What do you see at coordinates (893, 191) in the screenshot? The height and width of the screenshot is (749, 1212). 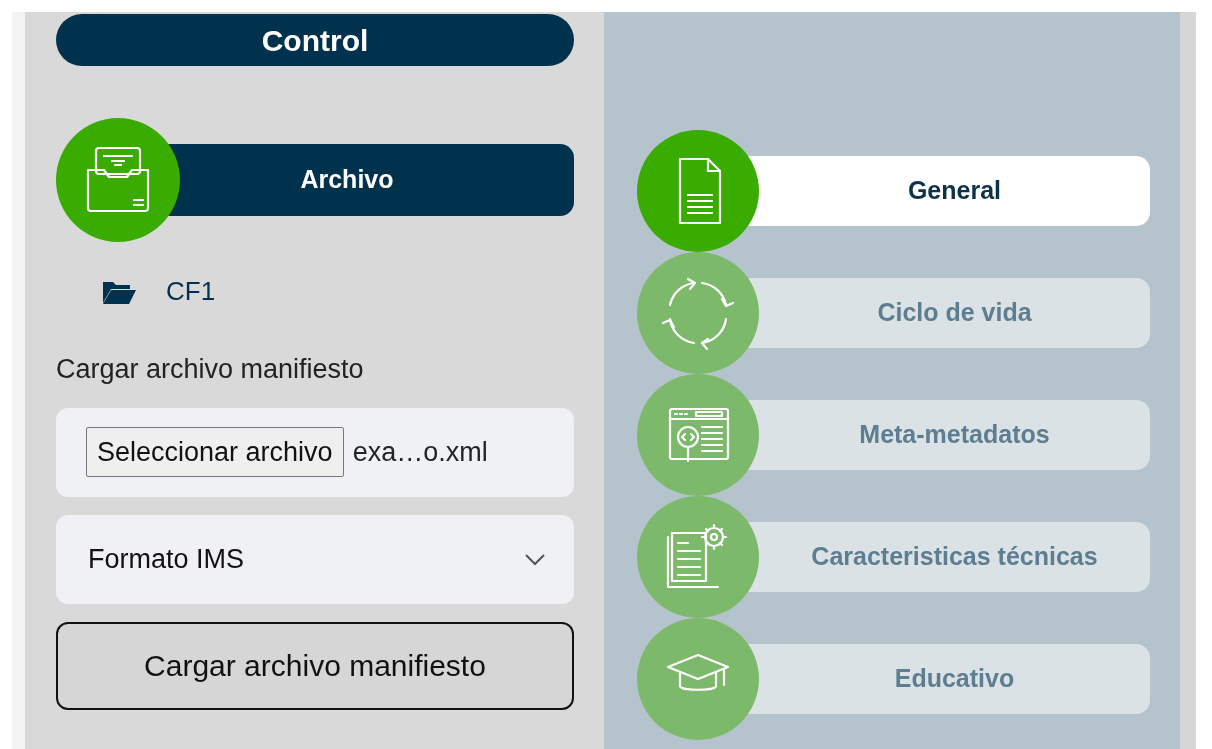 I see `category-tab: General` at bounding box center [893, 191].